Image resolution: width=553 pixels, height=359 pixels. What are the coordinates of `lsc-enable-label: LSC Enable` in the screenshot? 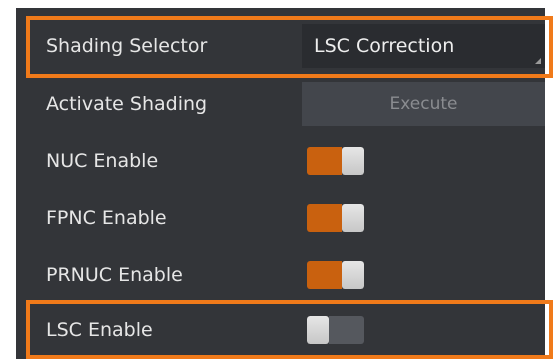 It's located at (99, 330).